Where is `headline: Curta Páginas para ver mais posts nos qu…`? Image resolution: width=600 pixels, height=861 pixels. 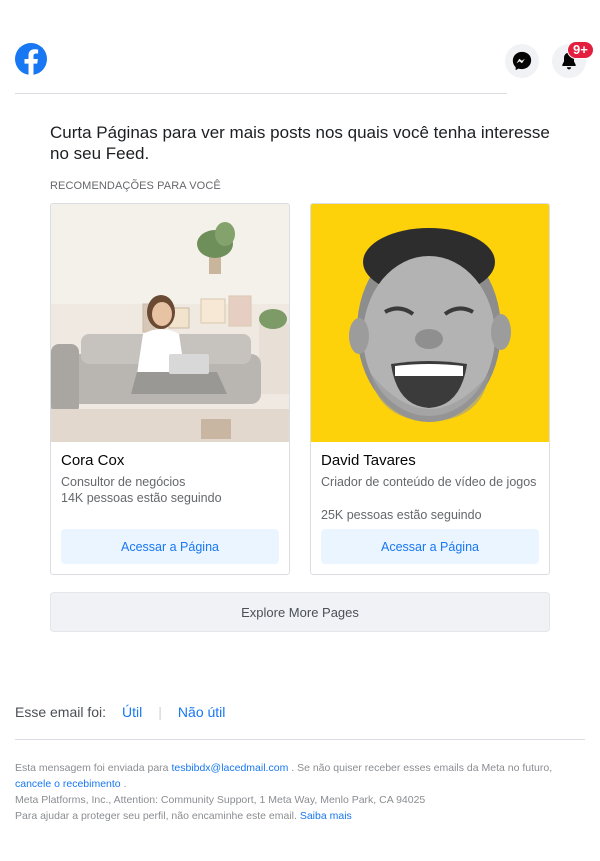
headline: Curta Páginas para ver mais posts nos qu… is located at coordinates (300, 143).